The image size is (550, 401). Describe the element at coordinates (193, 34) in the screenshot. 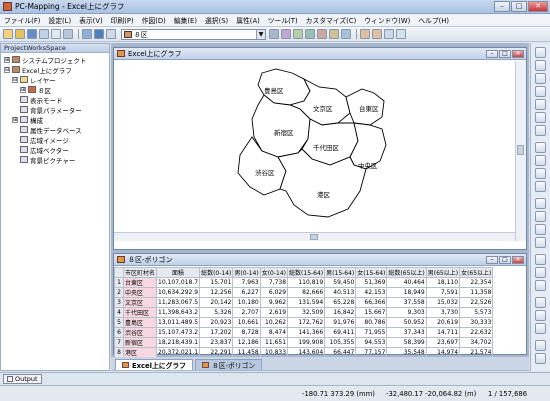

I see `layer-select: ８区 ▼` at that location.